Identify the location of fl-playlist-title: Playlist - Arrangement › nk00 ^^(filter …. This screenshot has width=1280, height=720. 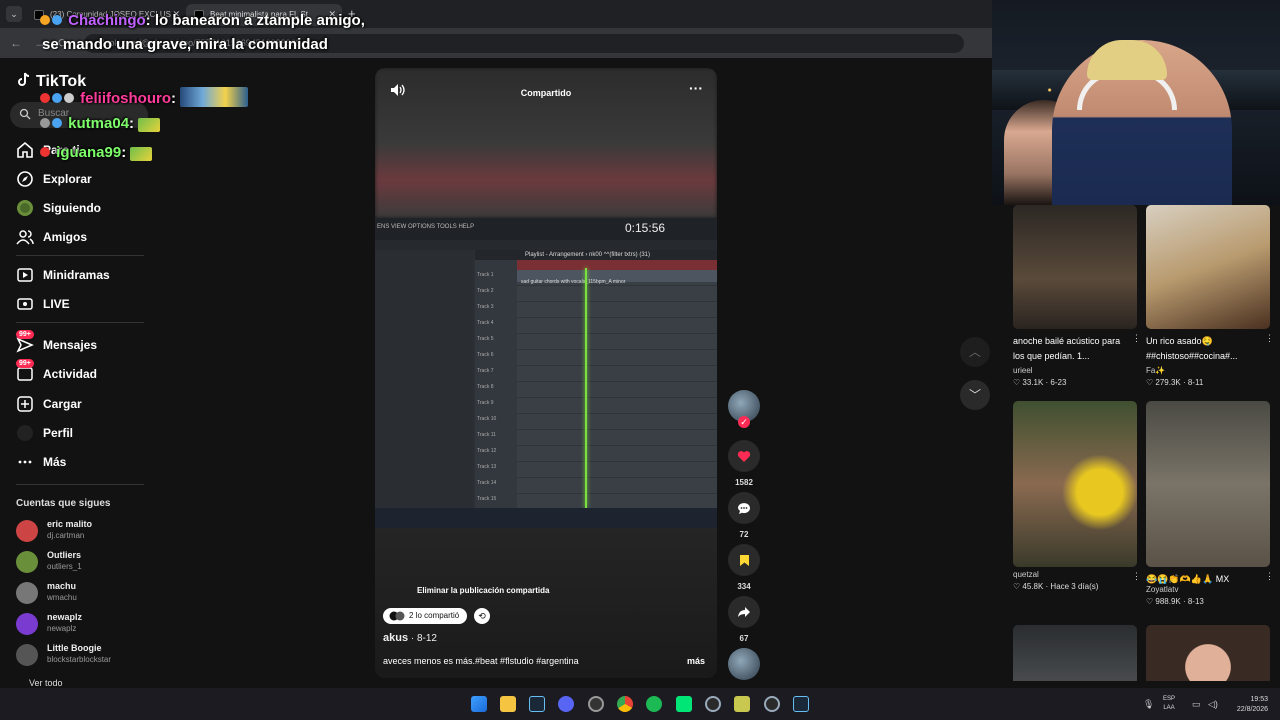
(596, 255).